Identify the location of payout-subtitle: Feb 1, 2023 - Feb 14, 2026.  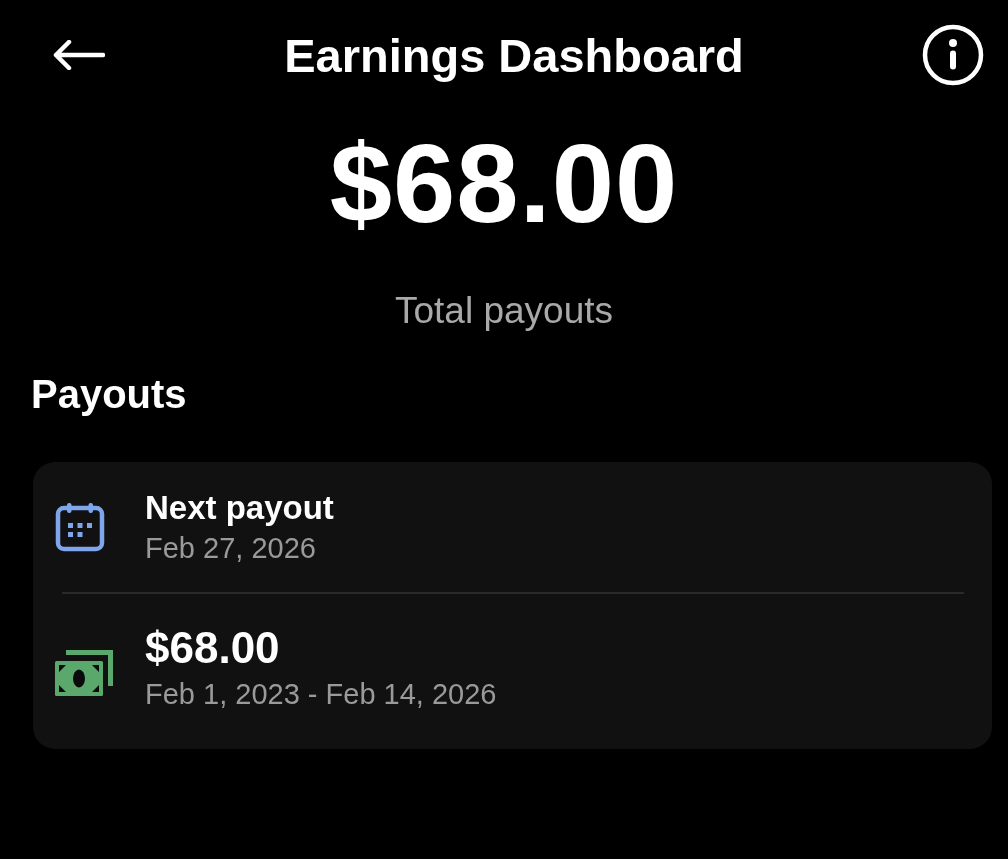
(321, 694).